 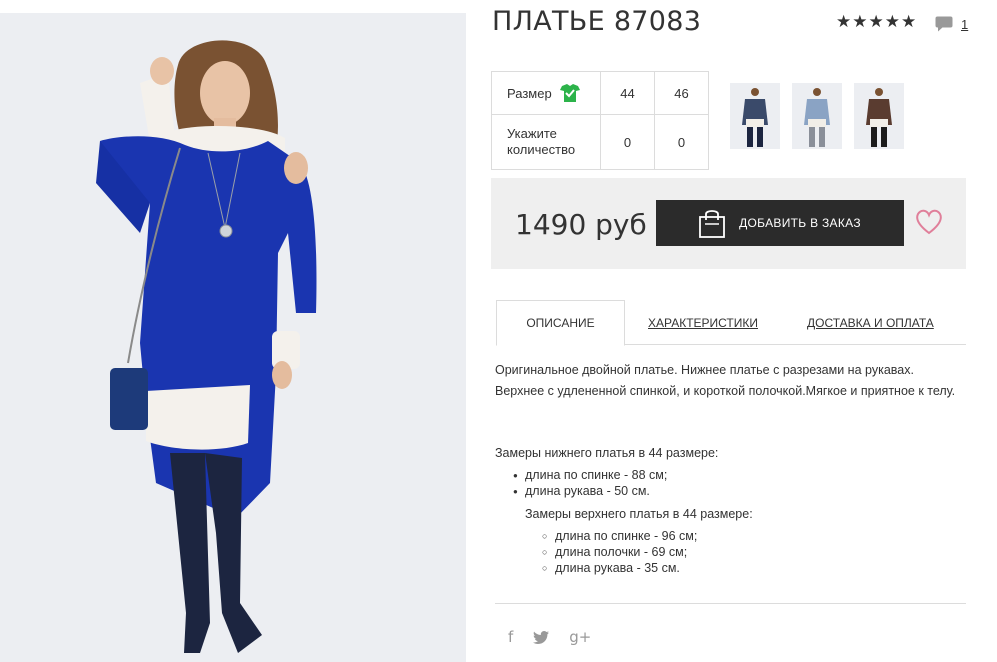 I want to click on reviews-link: 1, so click(x=951, y=24).